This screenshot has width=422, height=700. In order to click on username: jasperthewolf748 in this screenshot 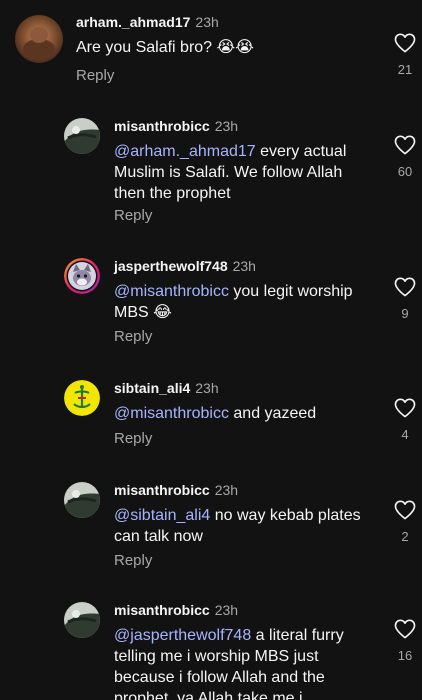, I will do `click(171, 266)`.